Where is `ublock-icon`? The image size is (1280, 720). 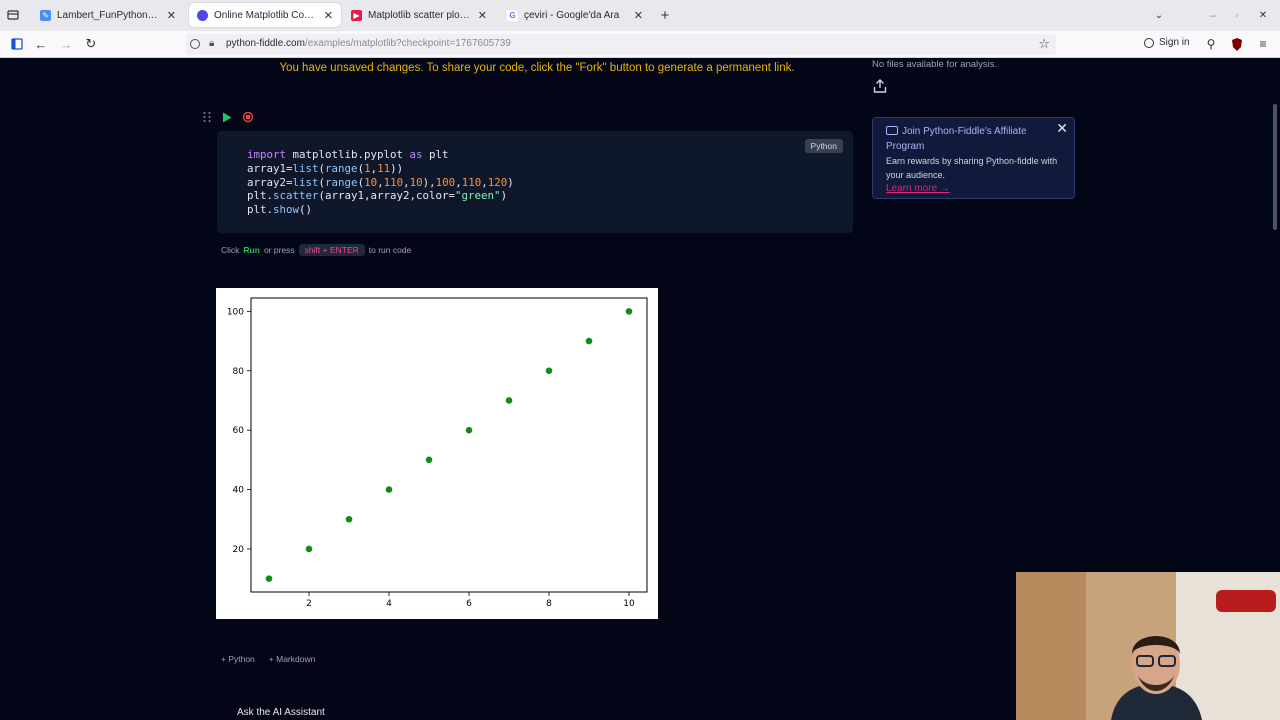
ublock-icon is located at coordinates (1237, 44).